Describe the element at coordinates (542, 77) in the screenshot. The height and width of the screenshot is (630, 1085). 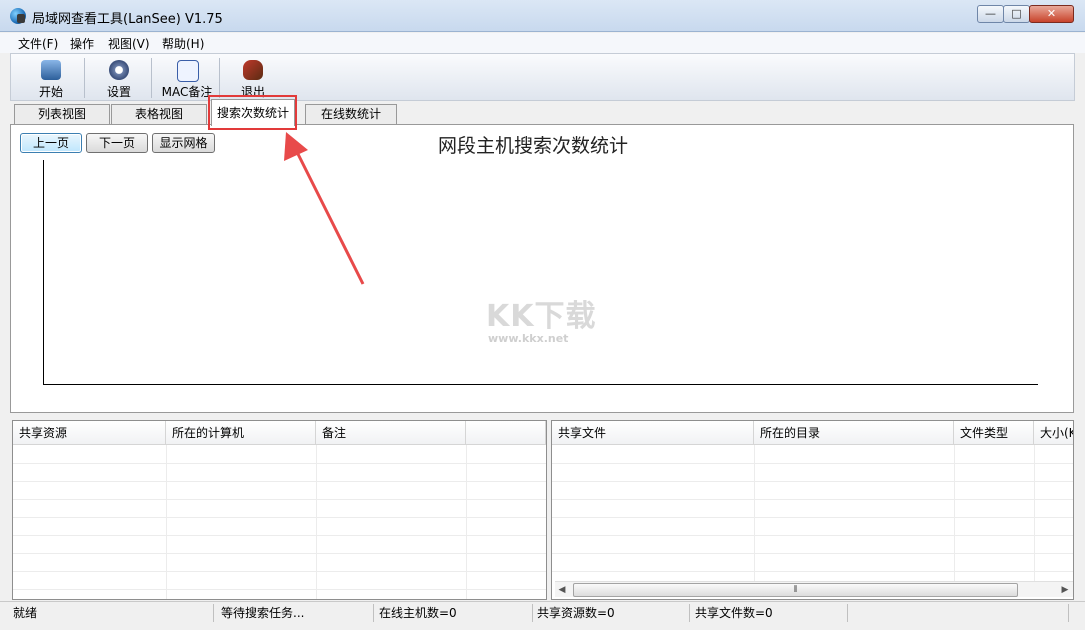
I see `toolbar: 开始 设置 MAC备注 退出` at that location.